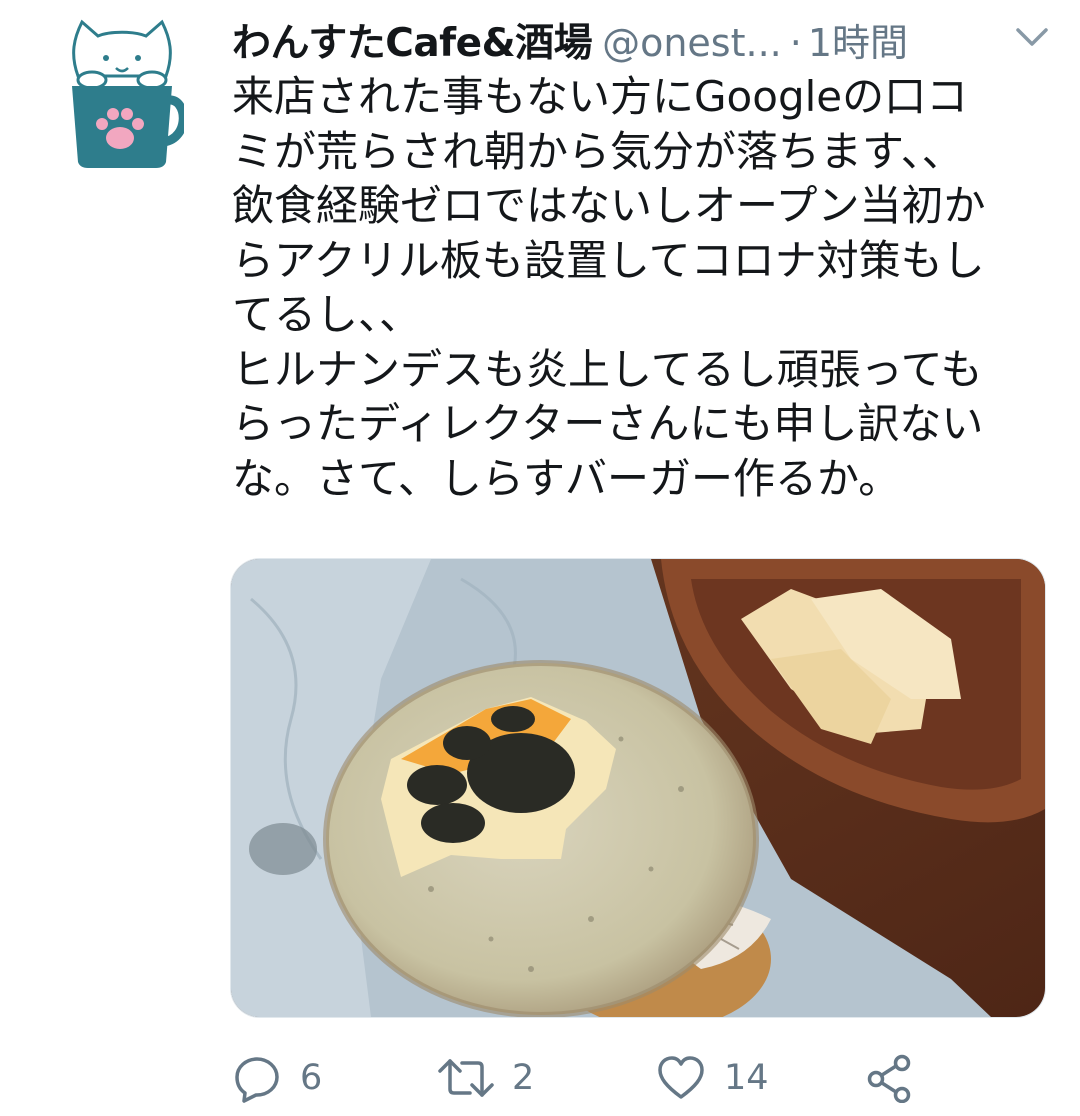 The height and width of the screenshot is (1116, 1080). Describe the element at coordinates (412, 43) in the screenshot. I see `author-name: わんすたCafe&酒場` at that location.